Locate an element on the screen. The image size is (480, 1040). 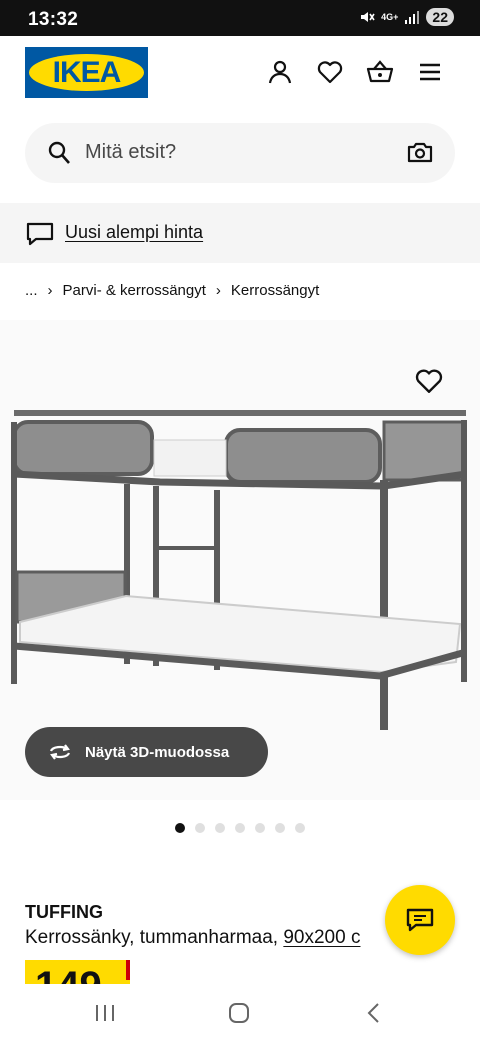
search-bar: Mitä etsit? is located at coordinates (240, 153).